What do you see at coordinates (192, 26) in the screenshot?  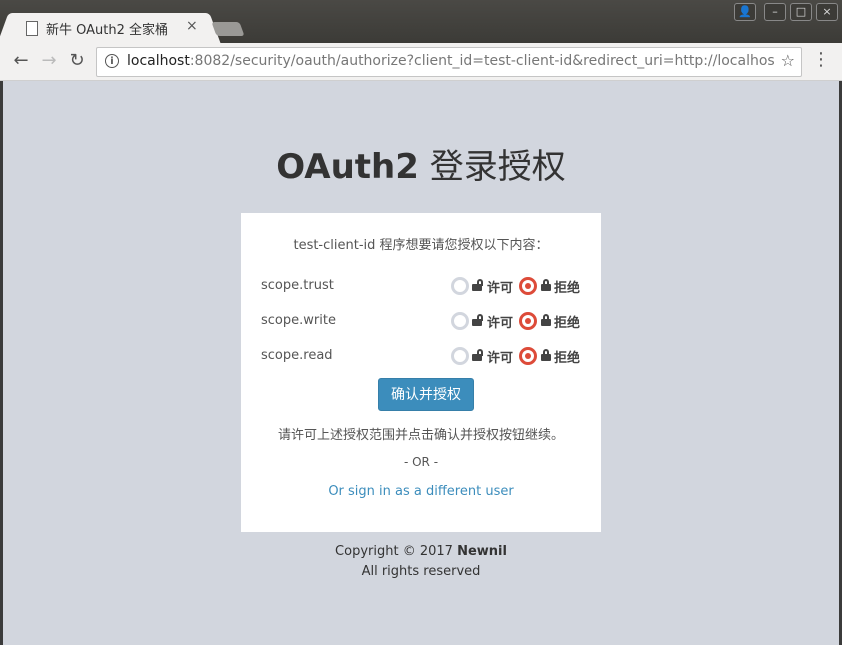 I see `close-tab-icon: ×` at bounding box center [192, 26].